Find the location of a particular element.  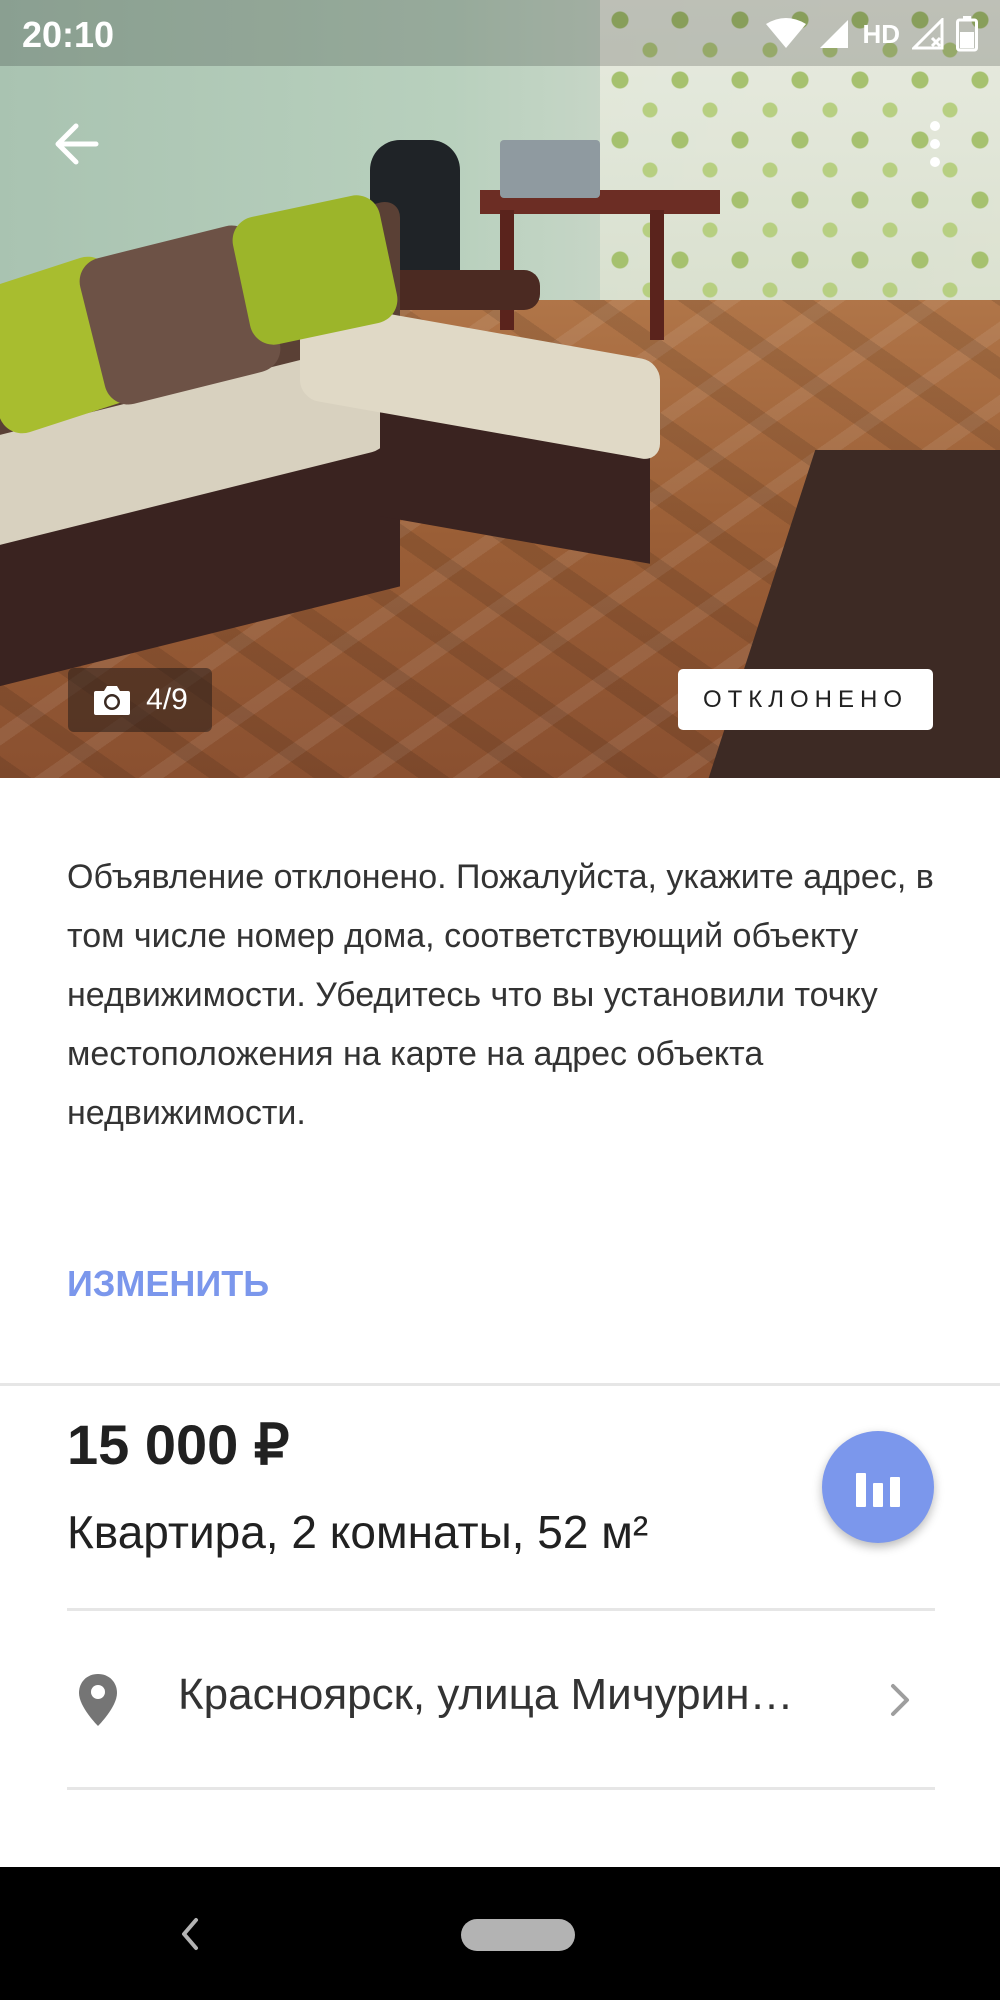

photo-counter-text: 4/9 is located at coordinates (167, 699).